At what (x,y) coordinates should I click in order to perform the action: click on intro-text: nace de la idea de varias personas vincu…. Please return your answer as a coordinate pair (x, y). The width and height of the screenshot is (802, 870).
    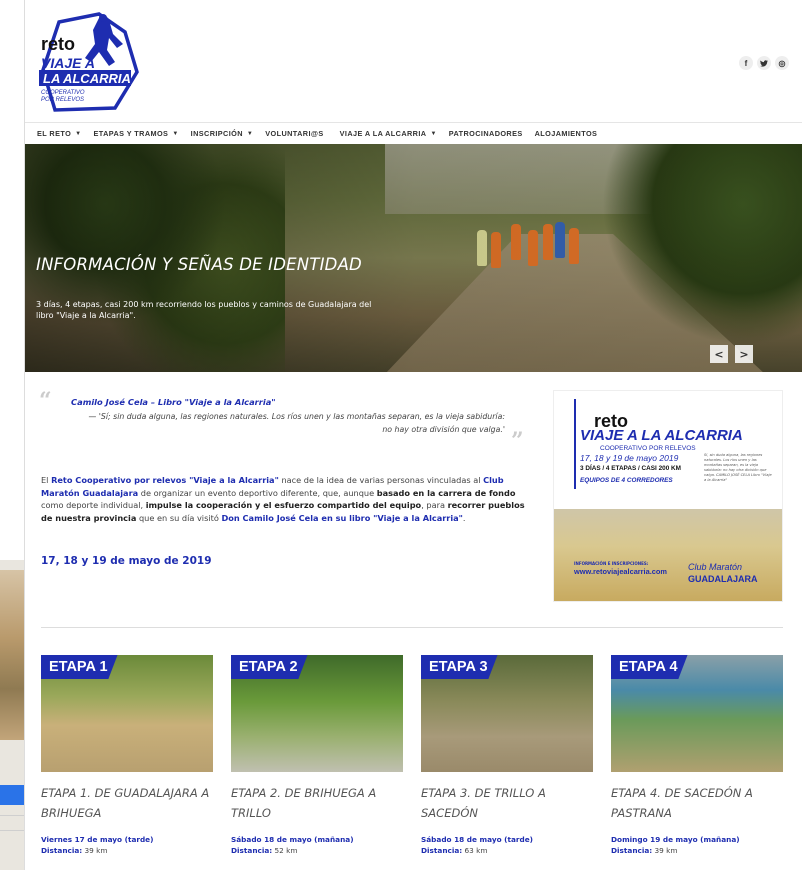
    Looking at the image, I should click on (381, 480).